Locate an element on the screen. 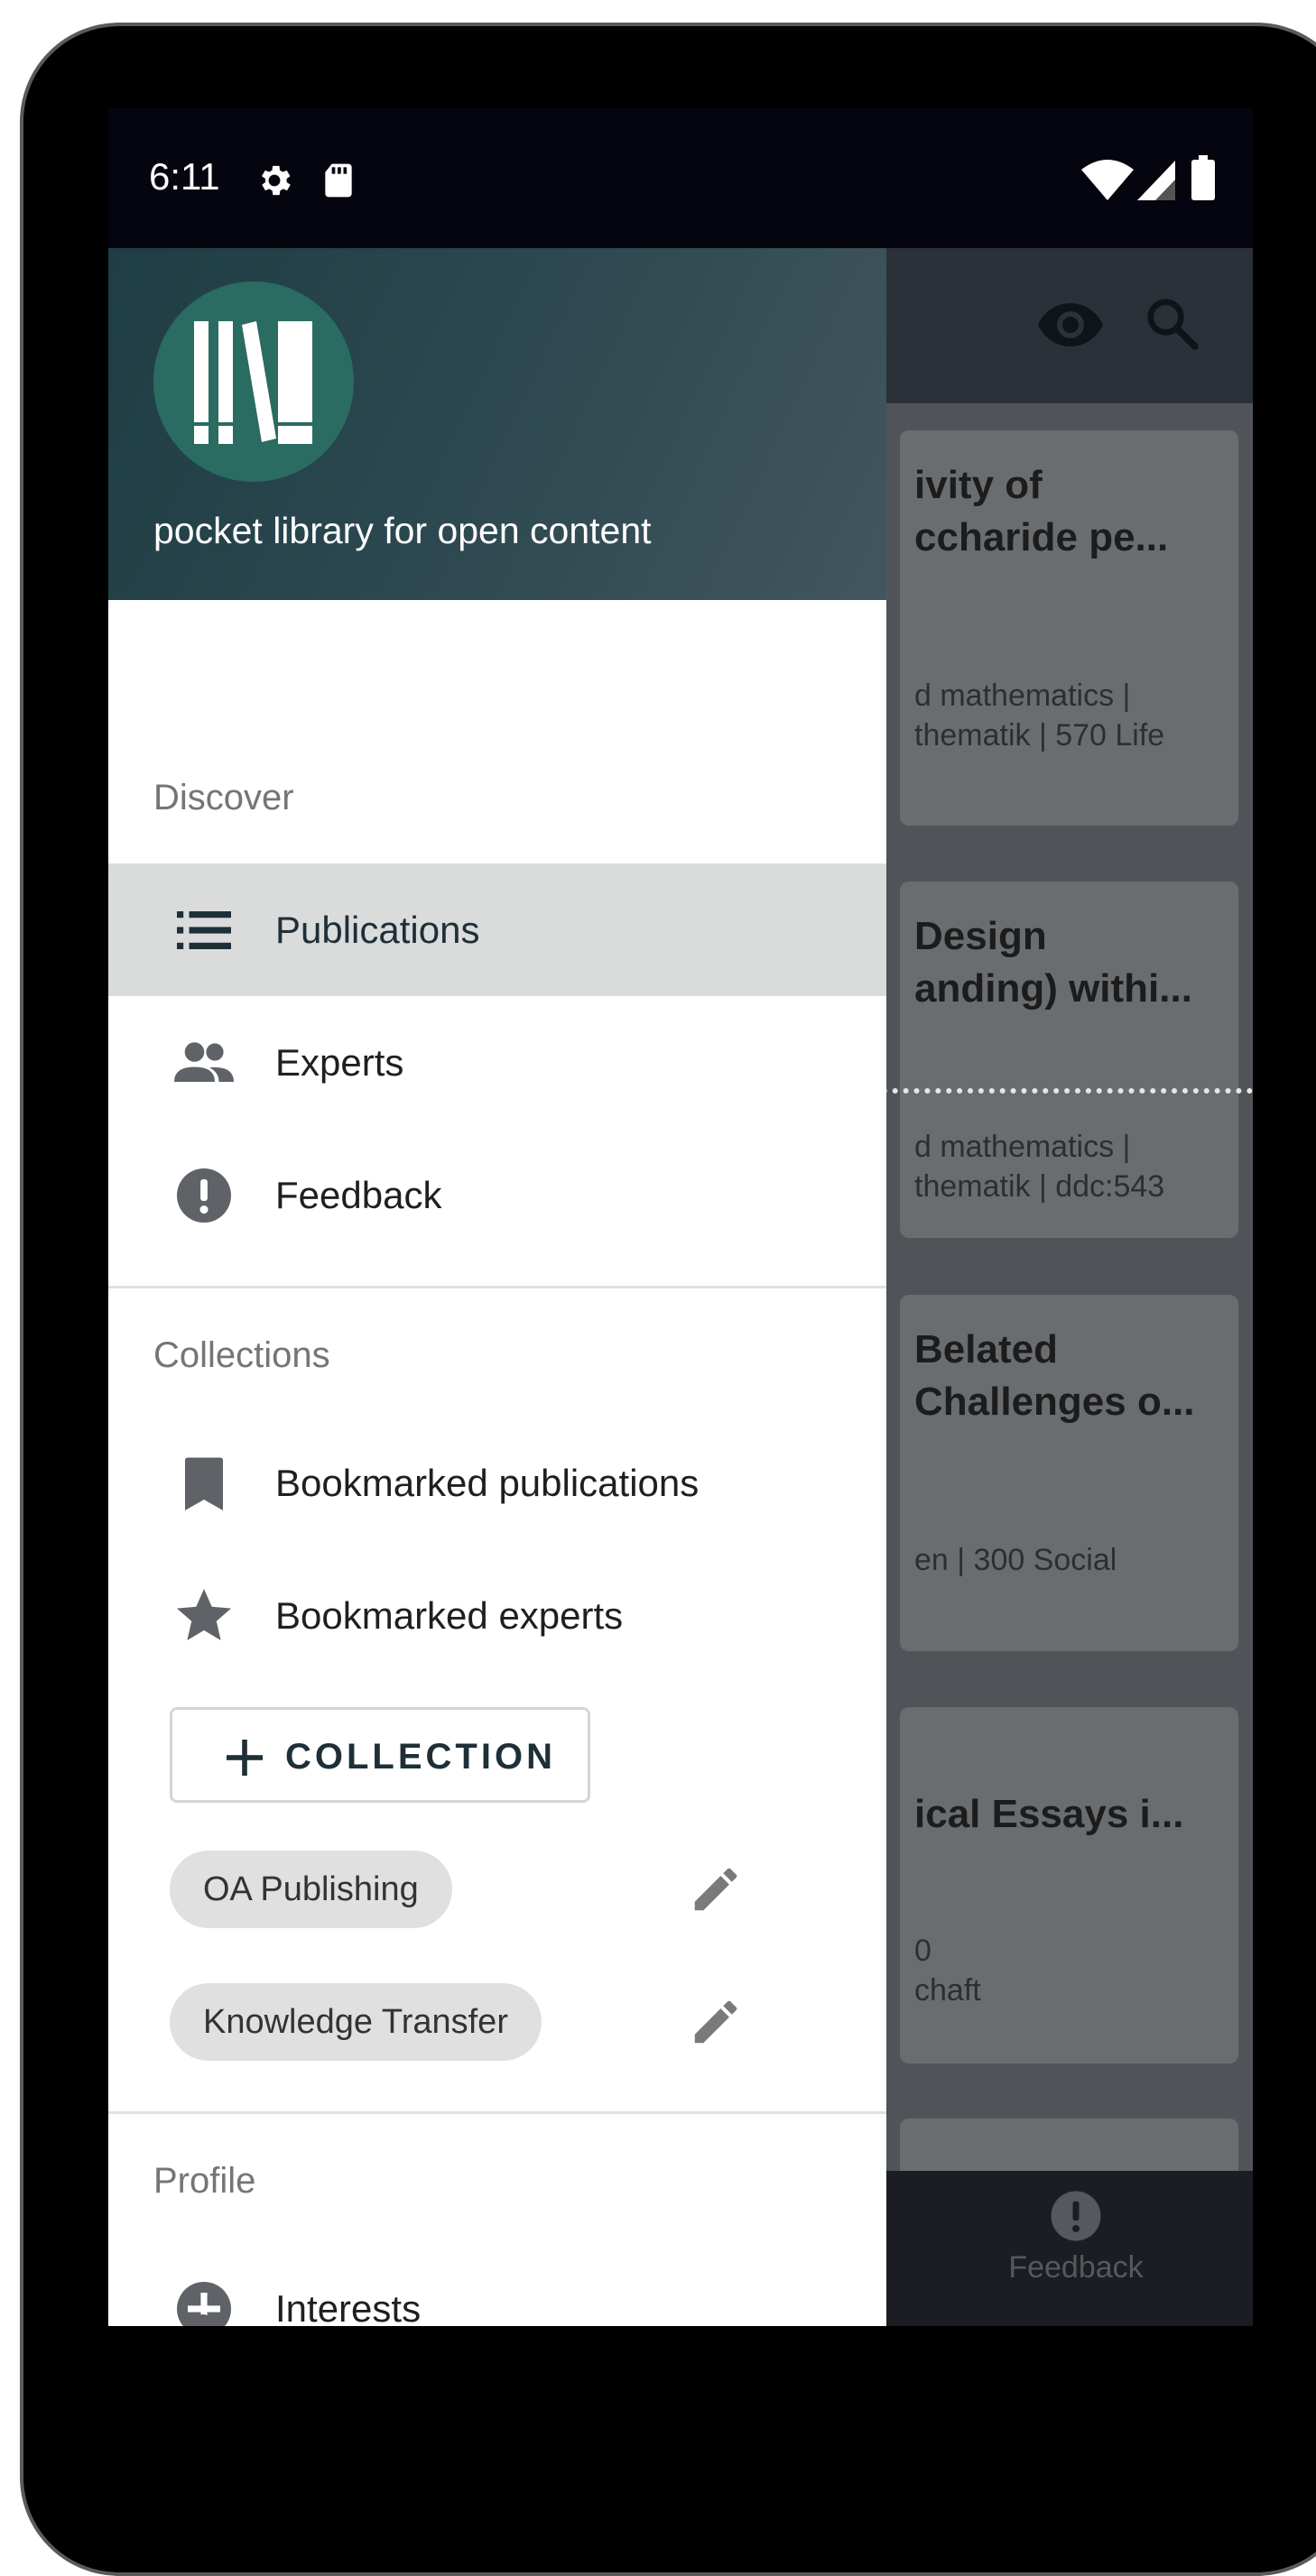 The height and width of the screenshot is (2576, 1316). collection-chip-label: Knowledge Transfer is located at coordinates (355, 2022).